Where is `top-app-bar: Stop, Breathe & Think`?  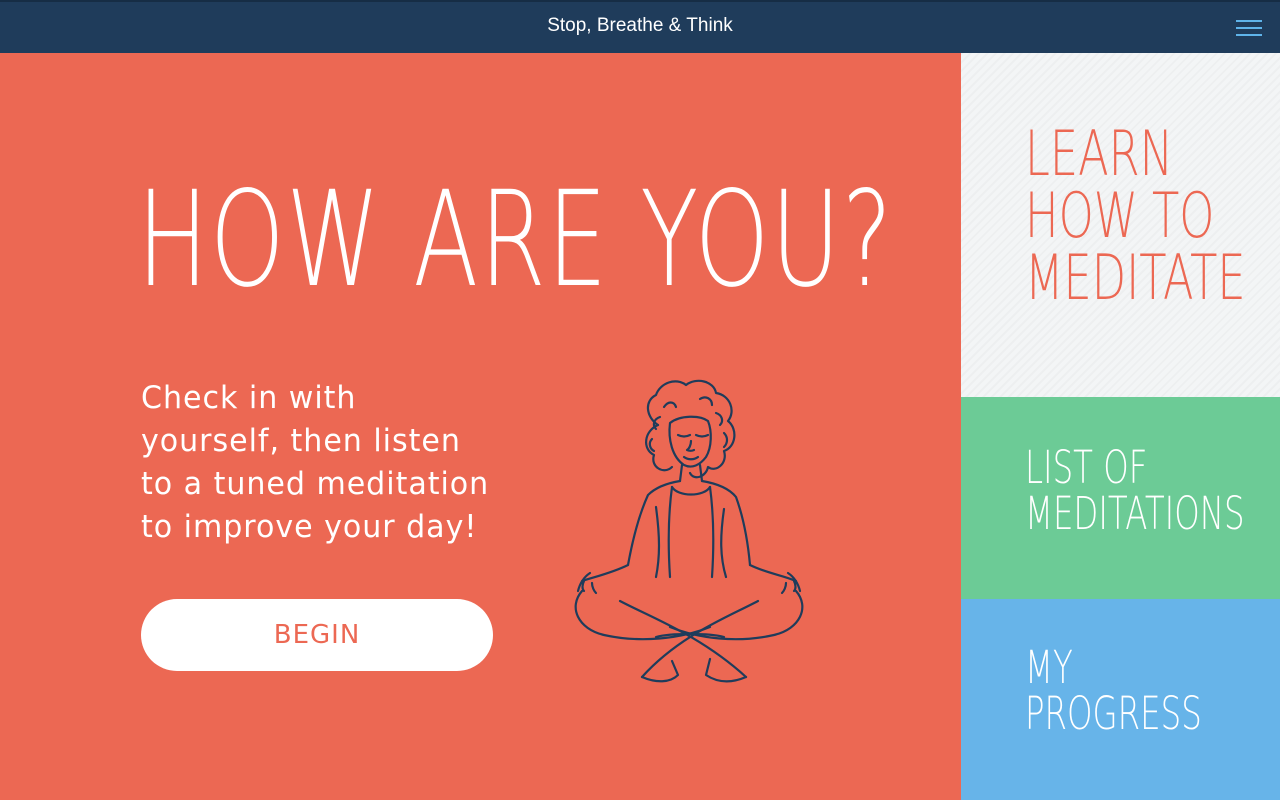
top-app-bar: Stop, Breathe & Think is located at coordinates (640, 26).